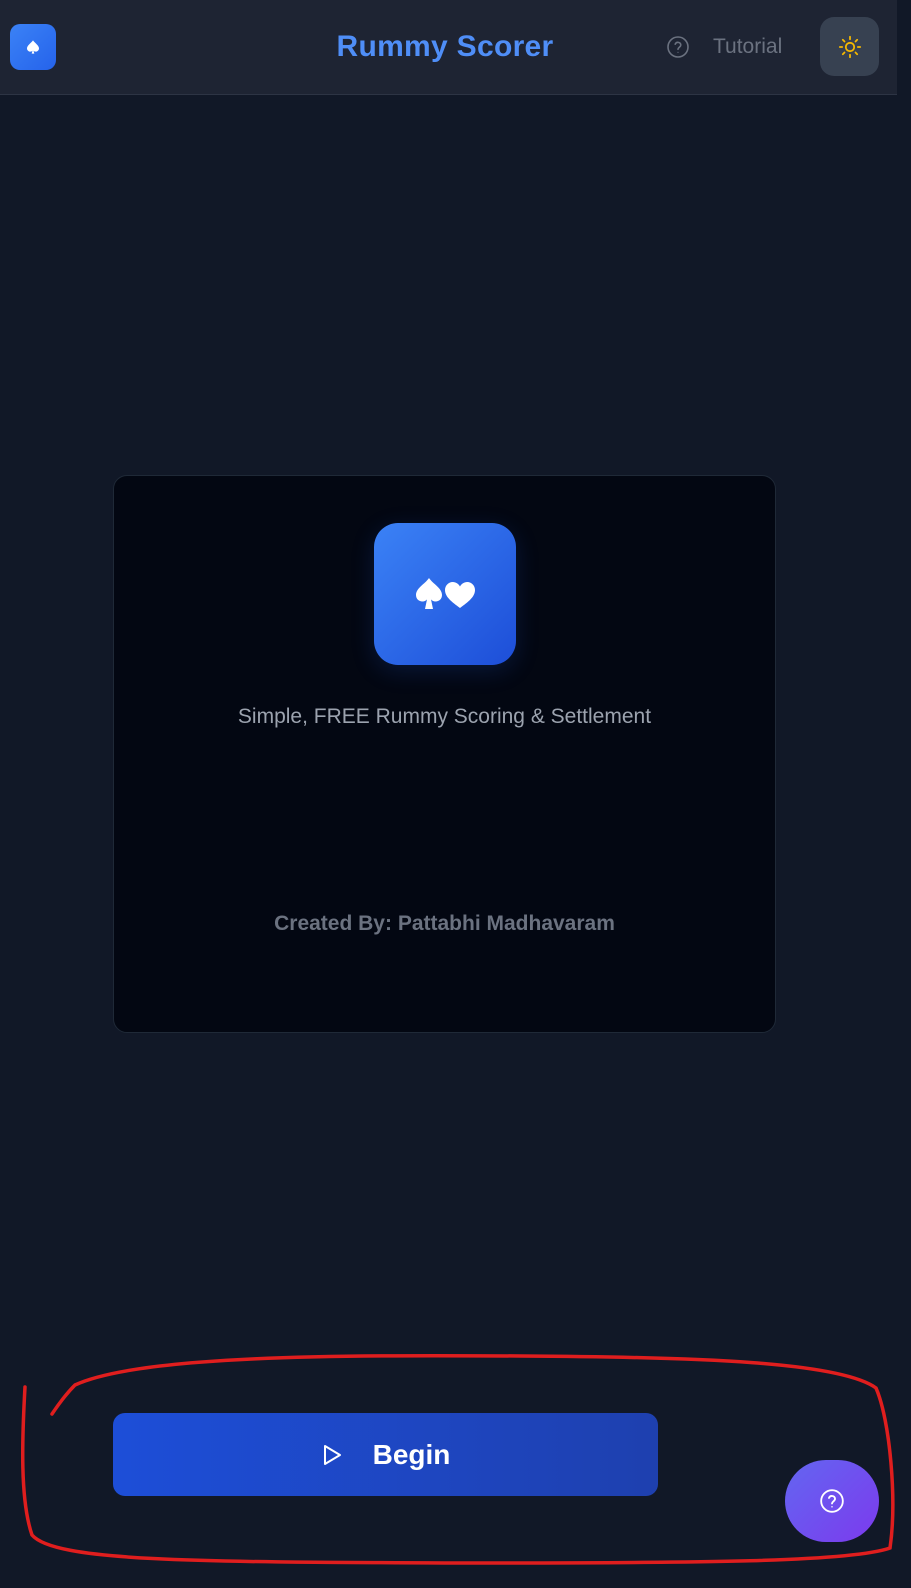  I want to click on play-icon, so click(332, 1454).